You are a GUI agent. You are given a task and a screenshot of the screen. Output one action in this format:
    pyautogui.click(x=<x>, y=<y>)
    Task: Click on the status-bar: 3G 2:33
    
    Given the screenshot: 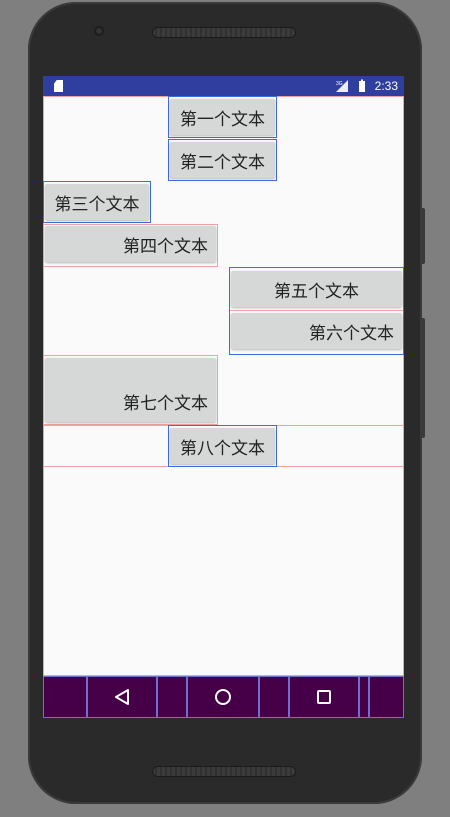 What is the action you would take?
    pyautogui.click(x=223, y=86)
    